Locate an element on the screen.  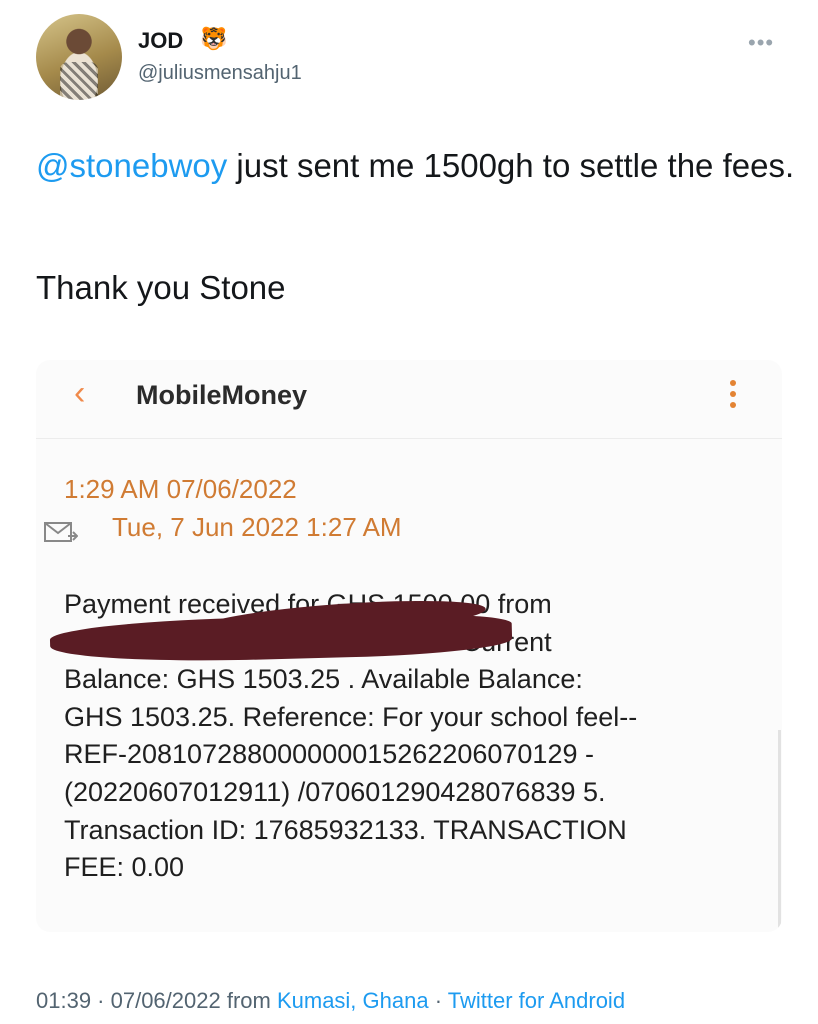
message-line: FEE: 0.00 is located at coordinates (124, 867).